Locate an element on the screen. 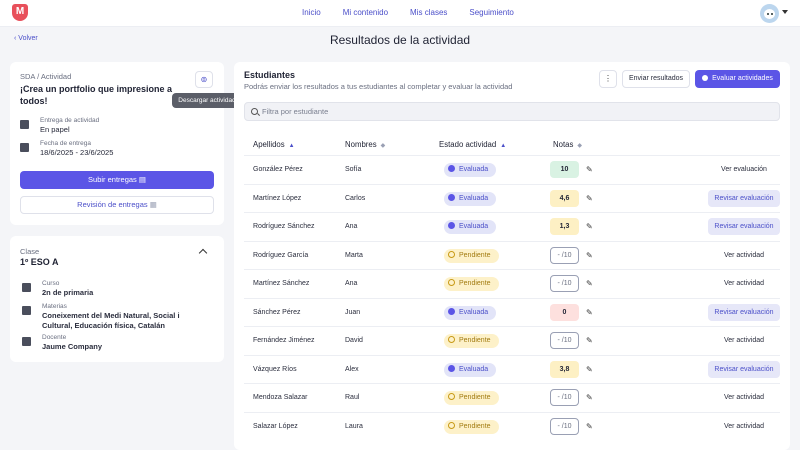 This screenshot has width=800, height=450. chevron-up-icon is located at coordinates (203, 253).